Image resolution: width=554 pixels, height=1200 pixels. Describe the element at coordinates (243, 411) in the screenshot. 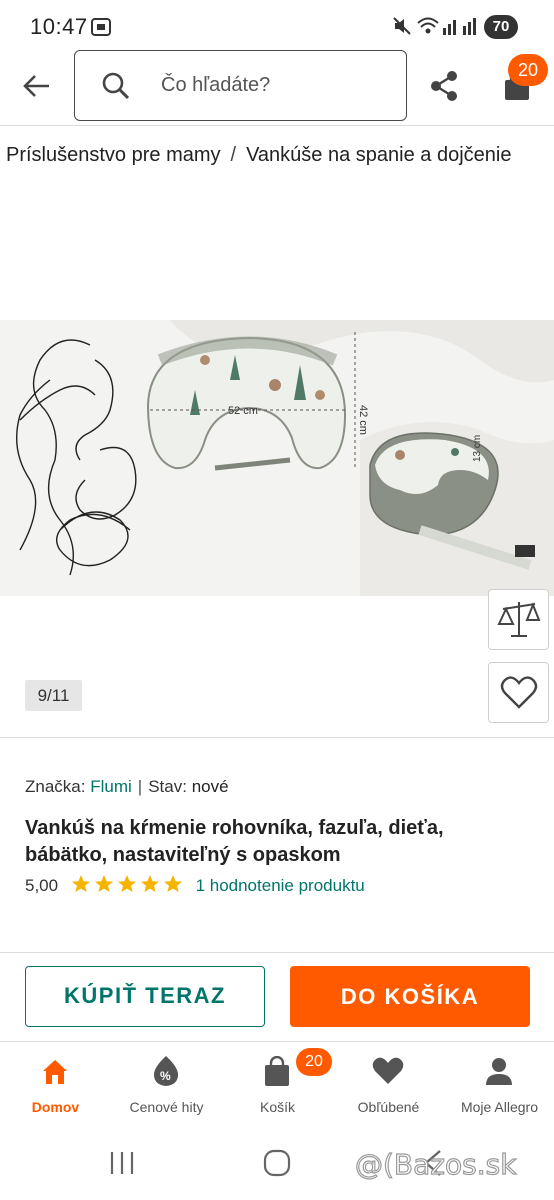

I see `width-dimension-label: 52 cm` at that location.